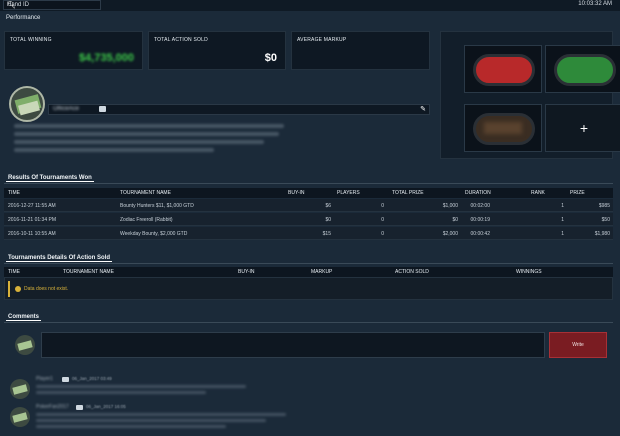 The image size is (620, 436). What do you see at coordinates (480, 206) in the screenshot?
I see `cell-duration: 00:02:00` at bounding box center [480, 206].